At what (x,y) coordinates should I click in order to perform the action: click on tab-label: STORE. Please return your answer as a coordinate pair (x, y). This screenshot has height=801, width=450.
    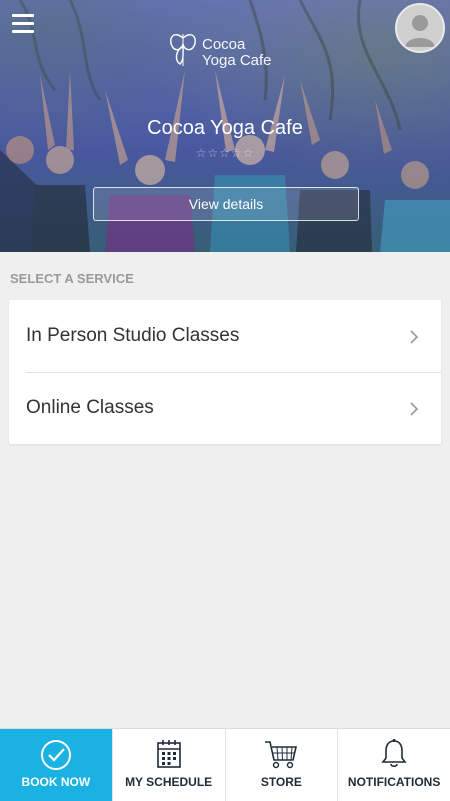
    Looking at the image, I should click on (281, 782).